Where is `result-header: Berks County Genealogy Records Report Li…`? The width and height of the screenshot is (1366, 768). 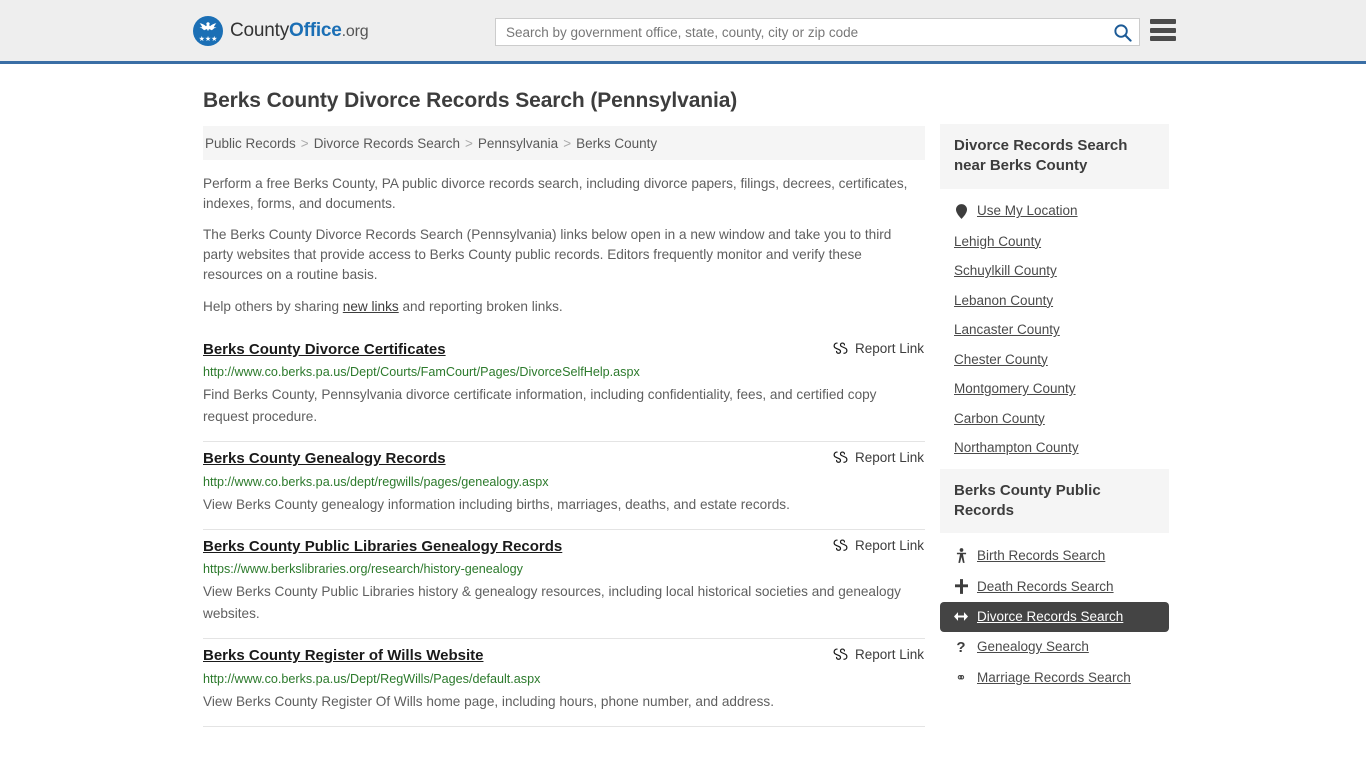 result-header: Berks County Genealogy Records Report Li… is located at coordinates (564, 459).